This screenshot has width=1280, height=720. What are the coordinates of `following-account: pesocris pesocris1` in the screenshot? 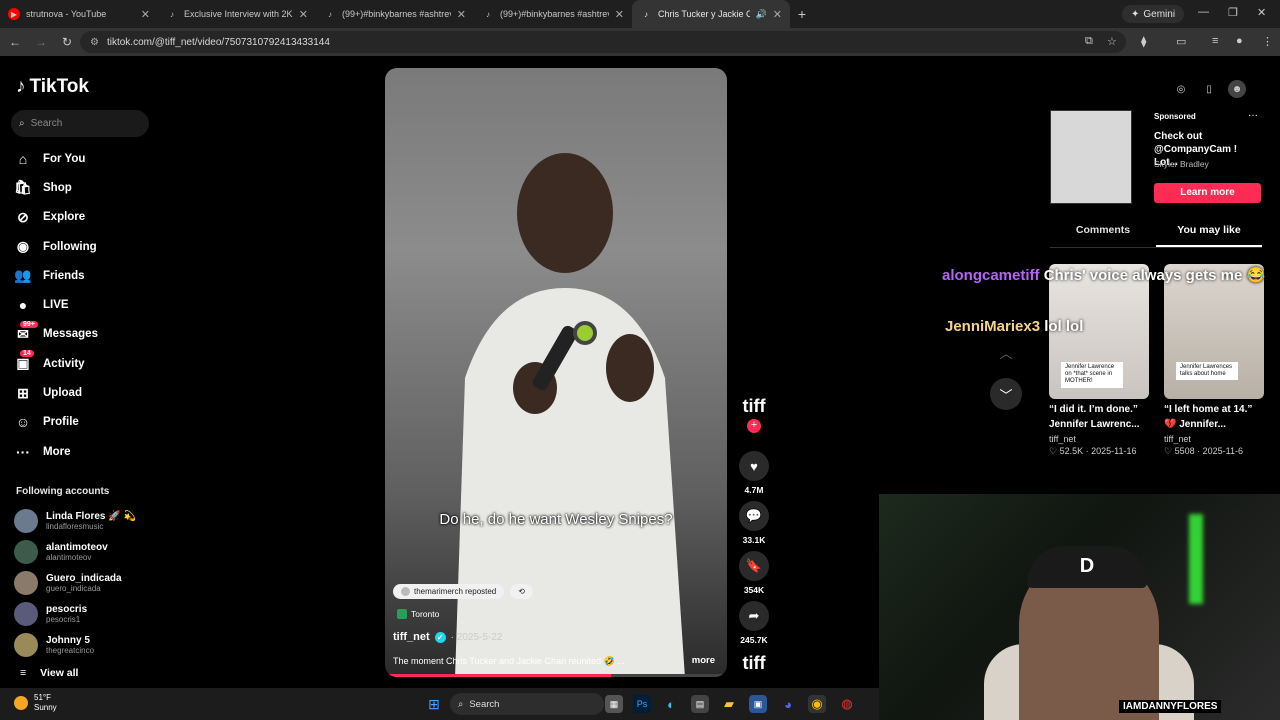 It's located at (75, 613).